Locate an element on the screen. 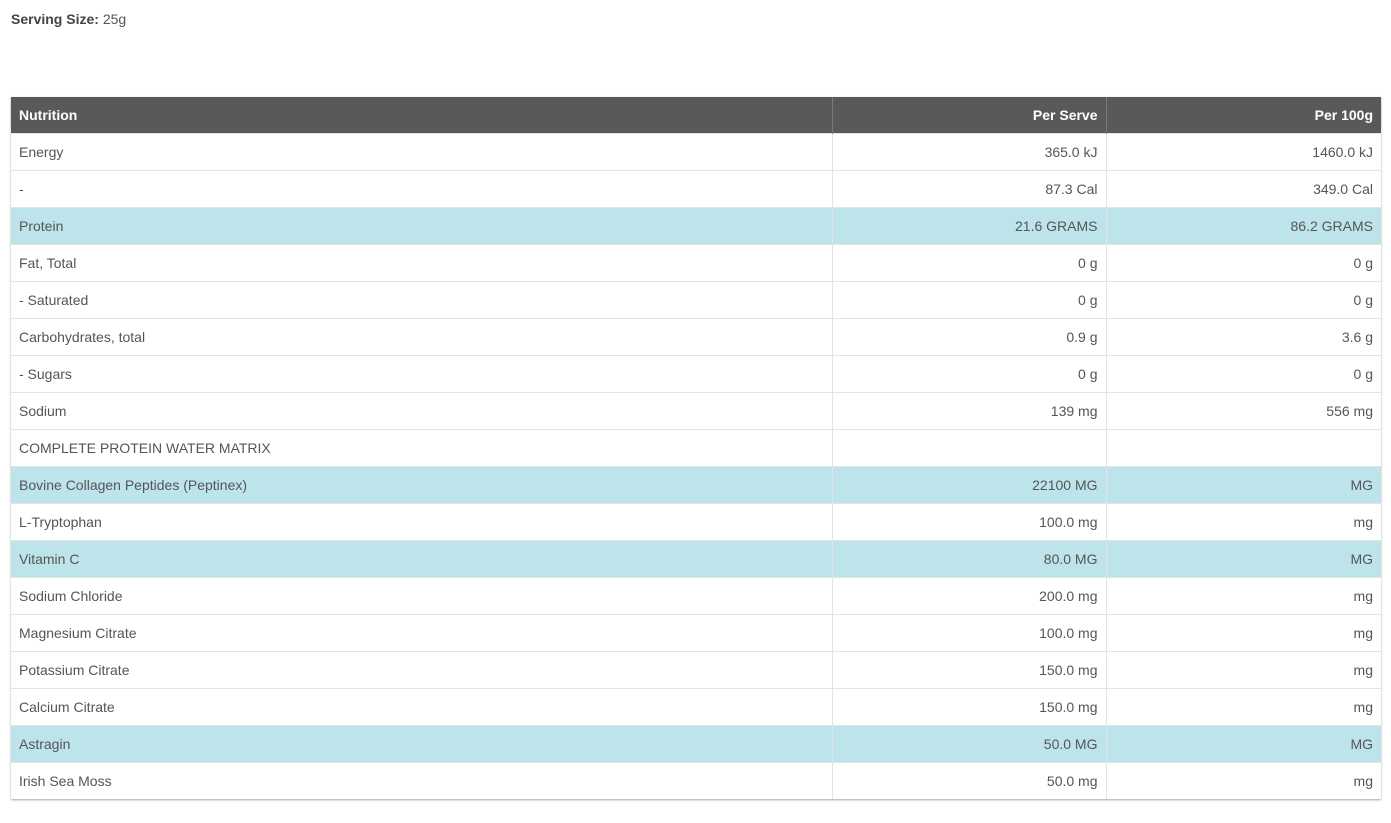 The image size is (1391, 823). nutrient-name-cell: Sodium Chloride is located at coordinates (422, 595).